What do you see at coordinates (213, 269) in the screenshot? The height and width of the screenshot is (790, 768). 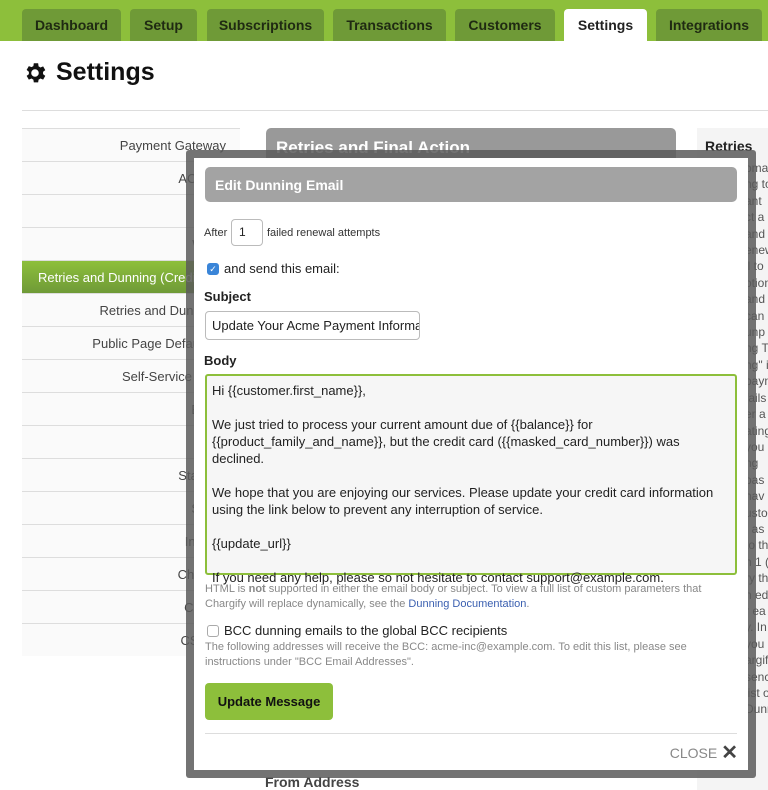 I see `send-email-checkbox: ✓` at bounding box center [213, 269].